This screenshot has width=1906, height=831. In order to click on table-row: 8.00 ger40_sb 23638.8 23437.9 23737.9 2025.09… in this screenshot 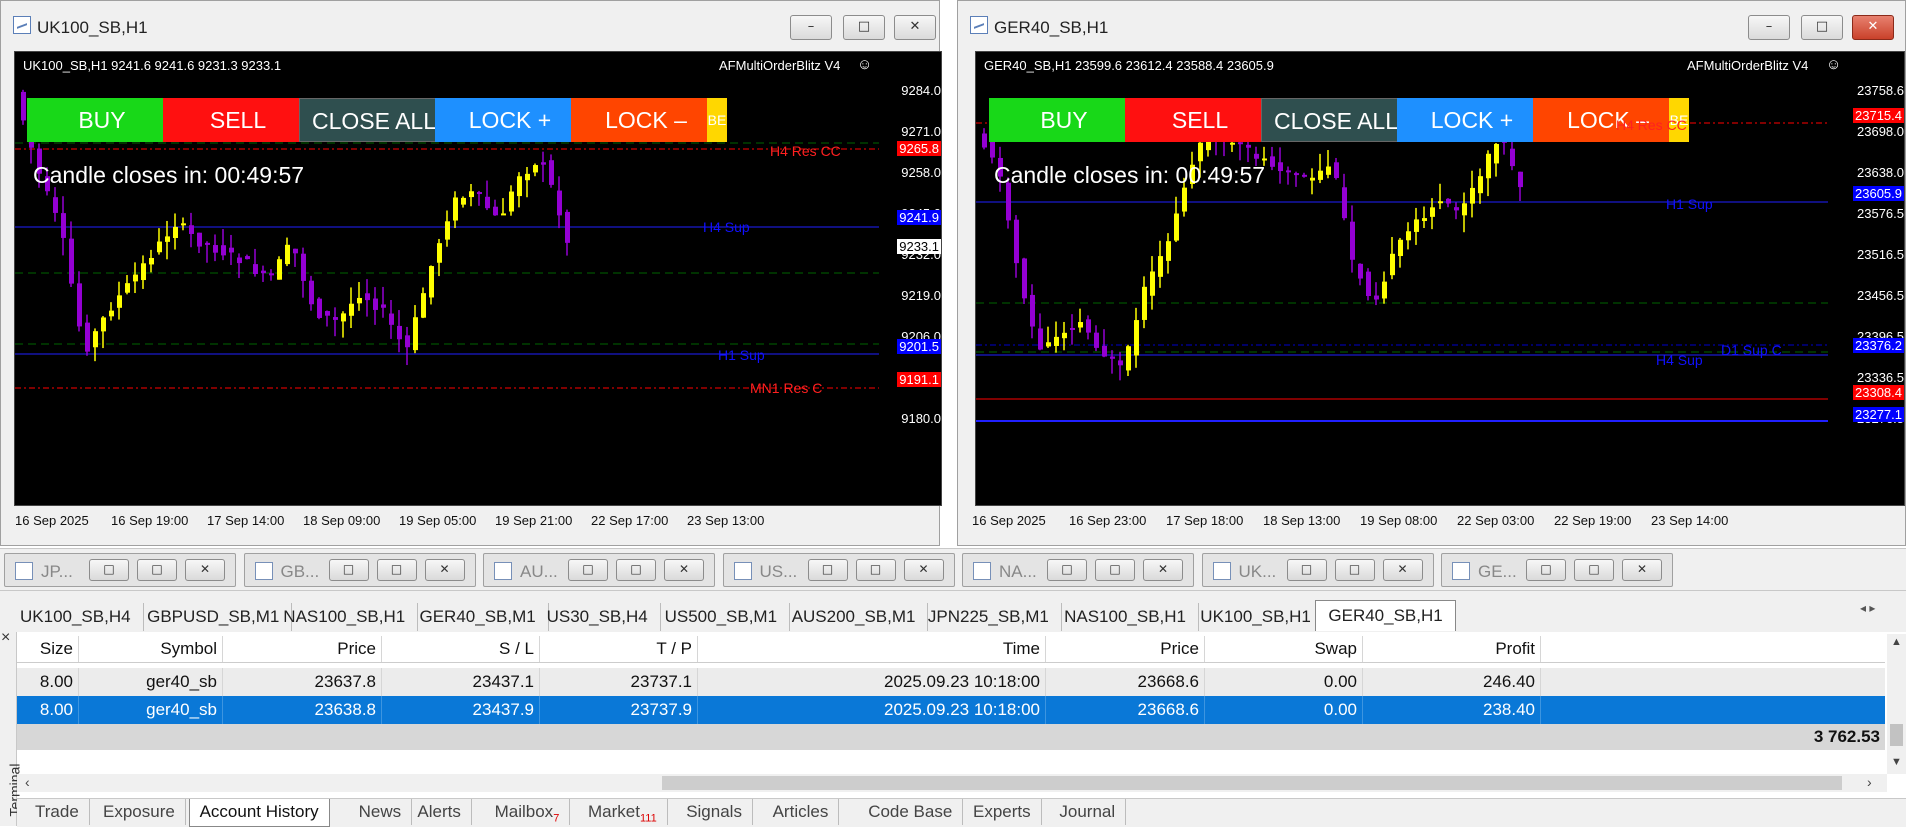, I will do `click(951, 710)`.